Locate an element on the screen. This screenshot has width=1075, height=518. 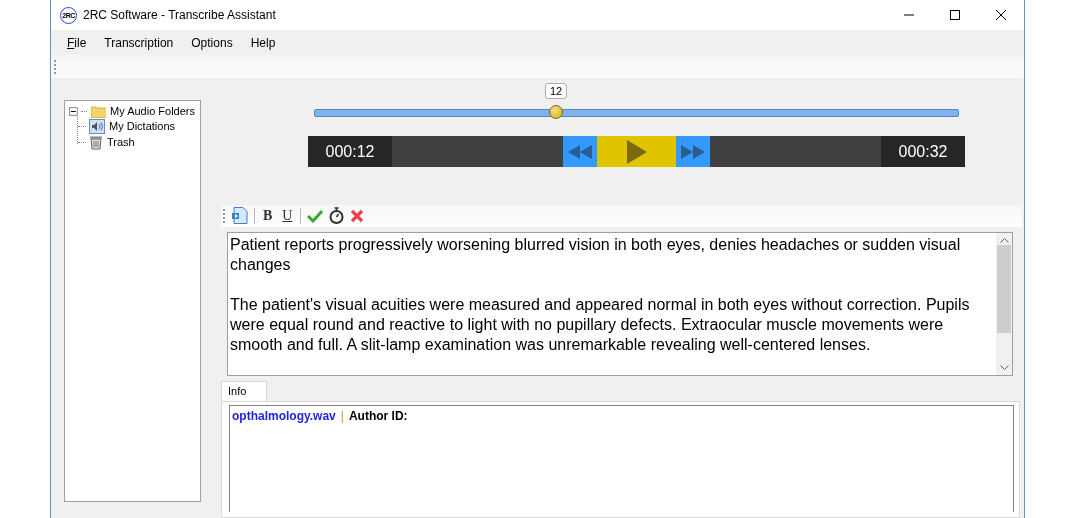
menu-item: Transcription is located at coordinates (139, 42).